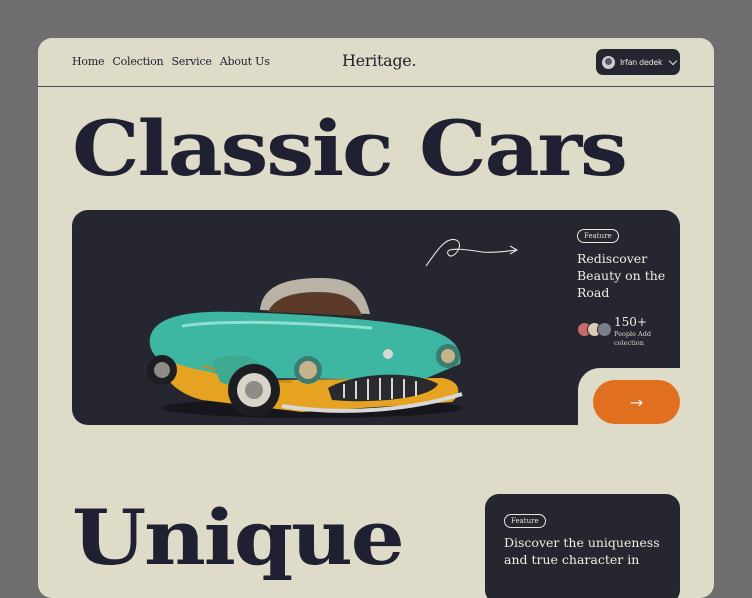 The image size is (752, 598). Describe the element at coordinates (88, 61) in the screenshot. I see `nav-home: Home` at that location.